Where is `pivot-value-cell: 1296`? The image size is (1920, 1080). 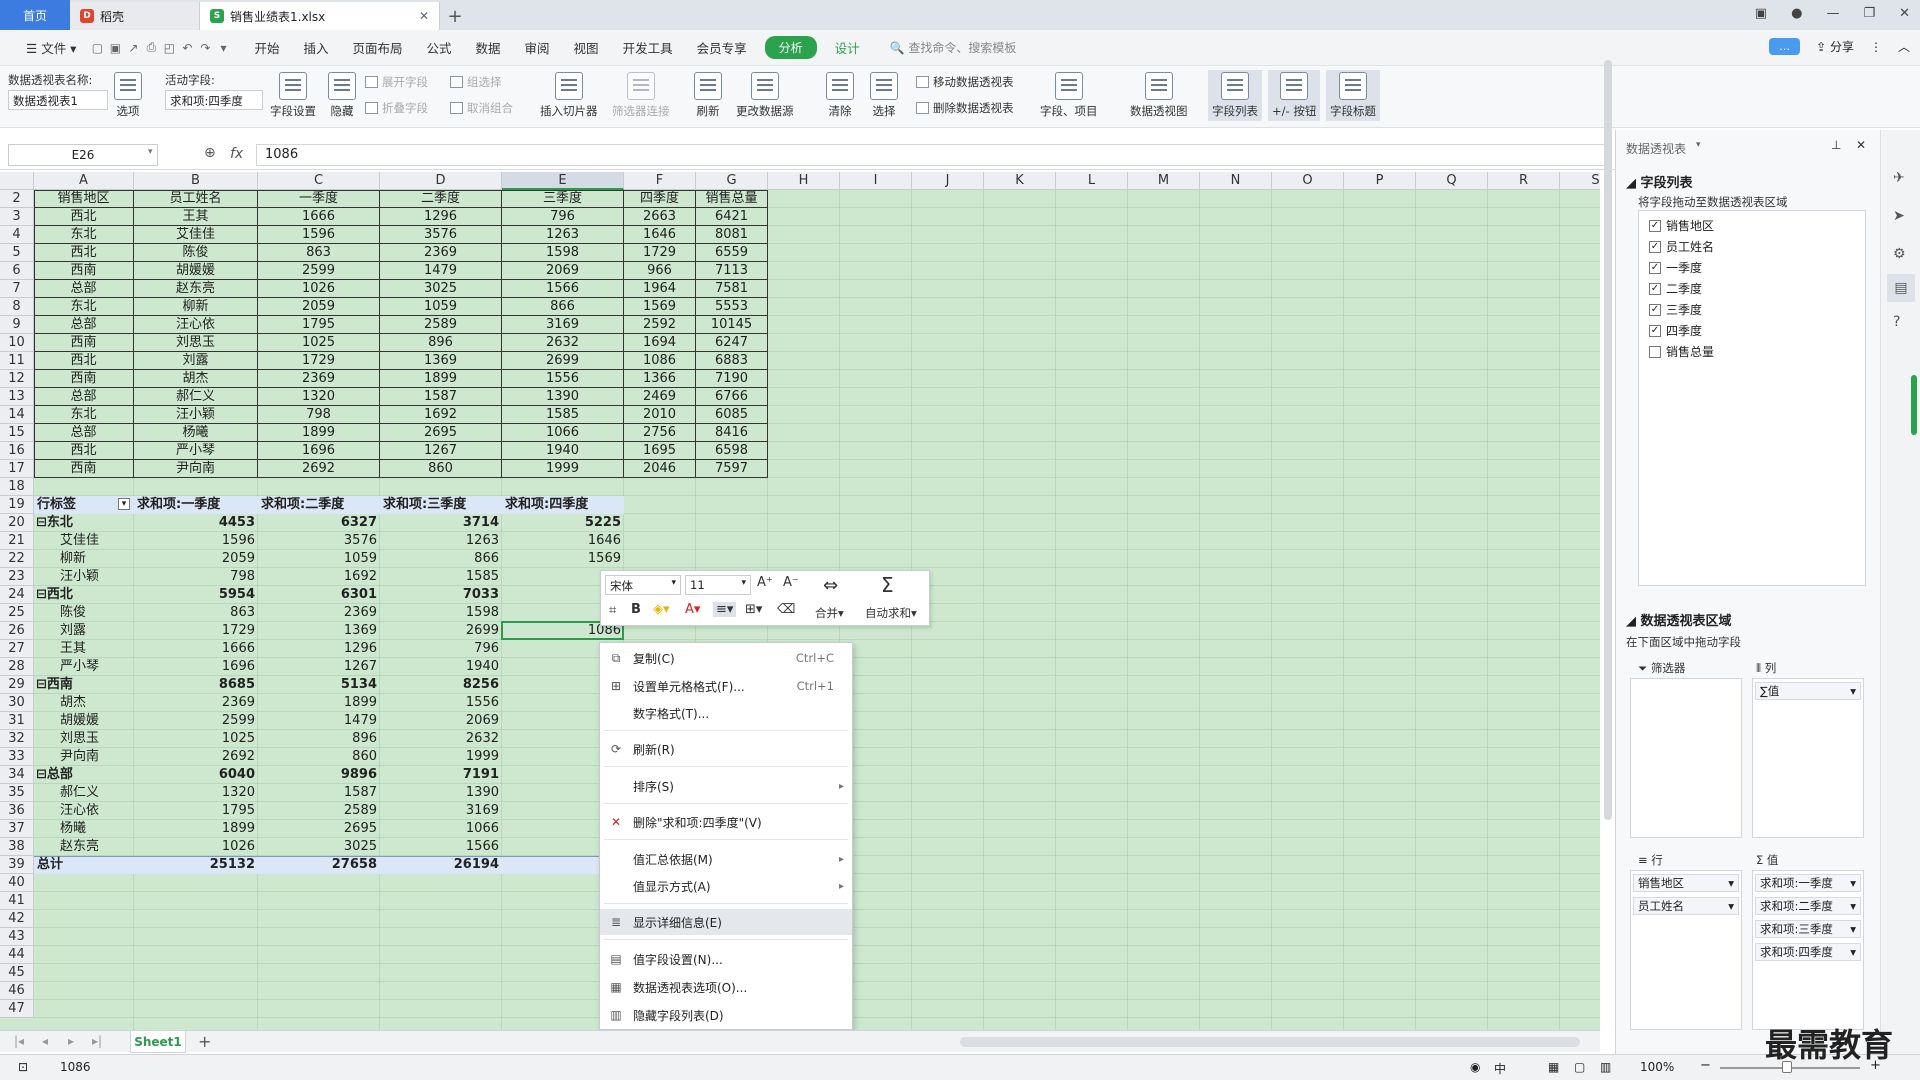
pivot-value-cell: 1296 is located at coordinates (319, 649).